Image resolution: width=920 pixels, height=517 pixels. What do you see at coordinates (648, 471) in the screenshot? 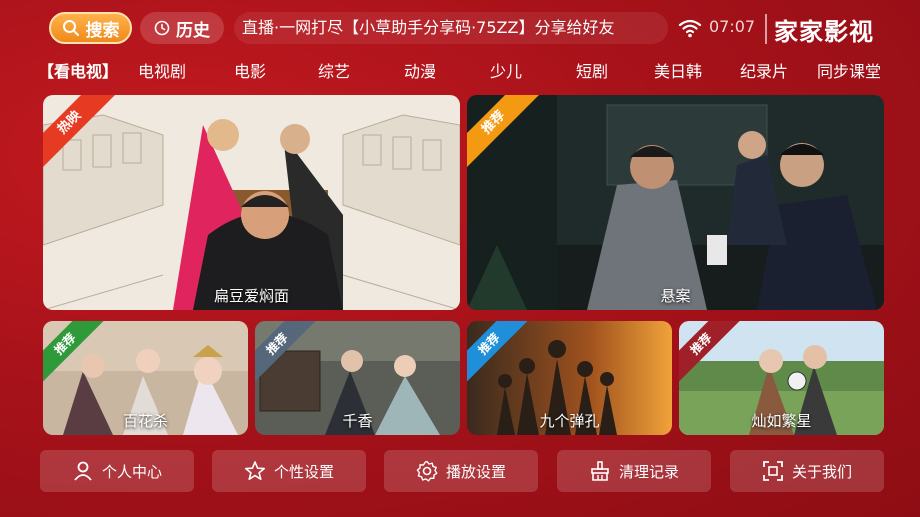
I see `clear-label: 清理记录` at bounding box center [648, 471].